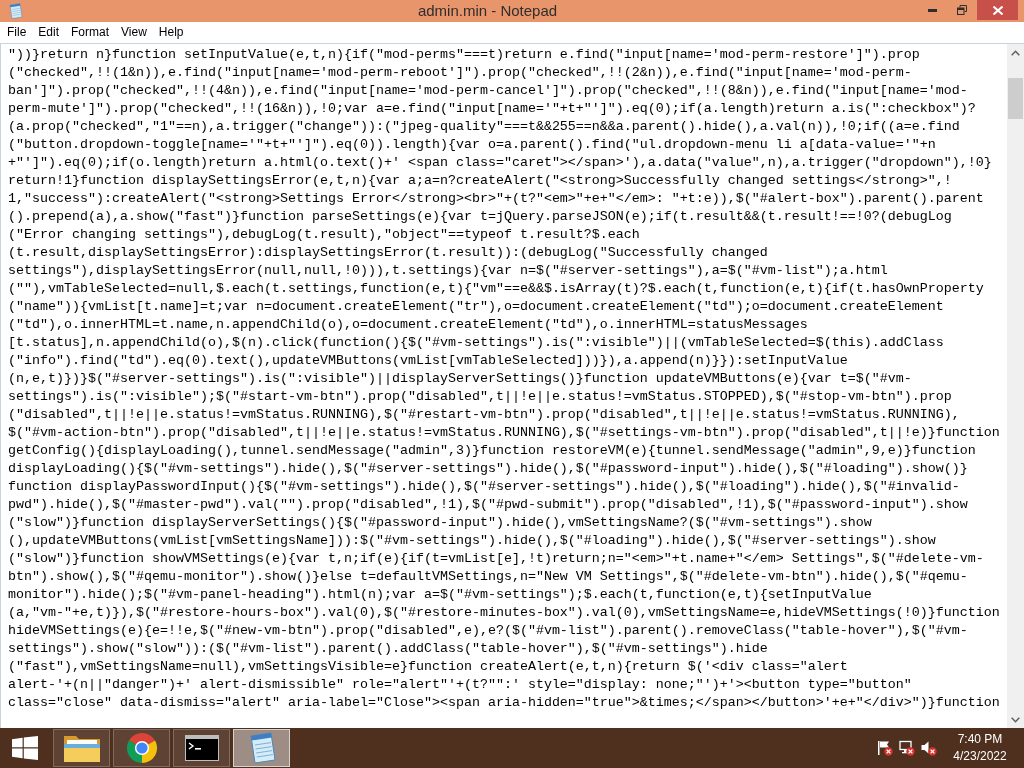  What do you see at coordinates (464, 55) in the screenshot?
I see `code-line: "))}return n}function setInputValue(e,t,n){if("mod-perms"===t)return e.find("input[name='mod-perm-restore']").prop` at bounding box center [464, 55].